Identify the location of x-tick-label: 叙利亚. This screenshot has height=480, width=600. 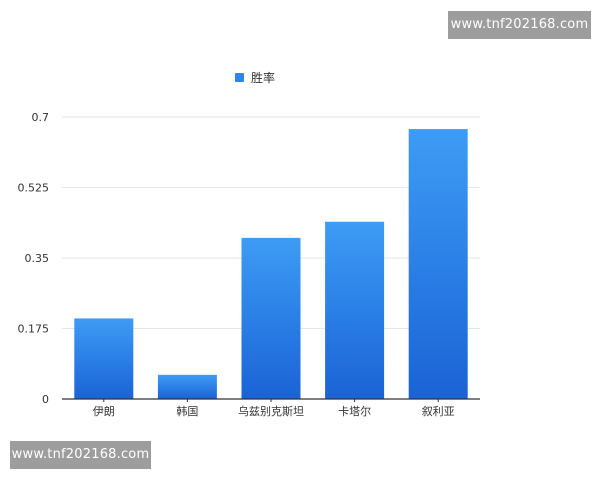
(438, 411).